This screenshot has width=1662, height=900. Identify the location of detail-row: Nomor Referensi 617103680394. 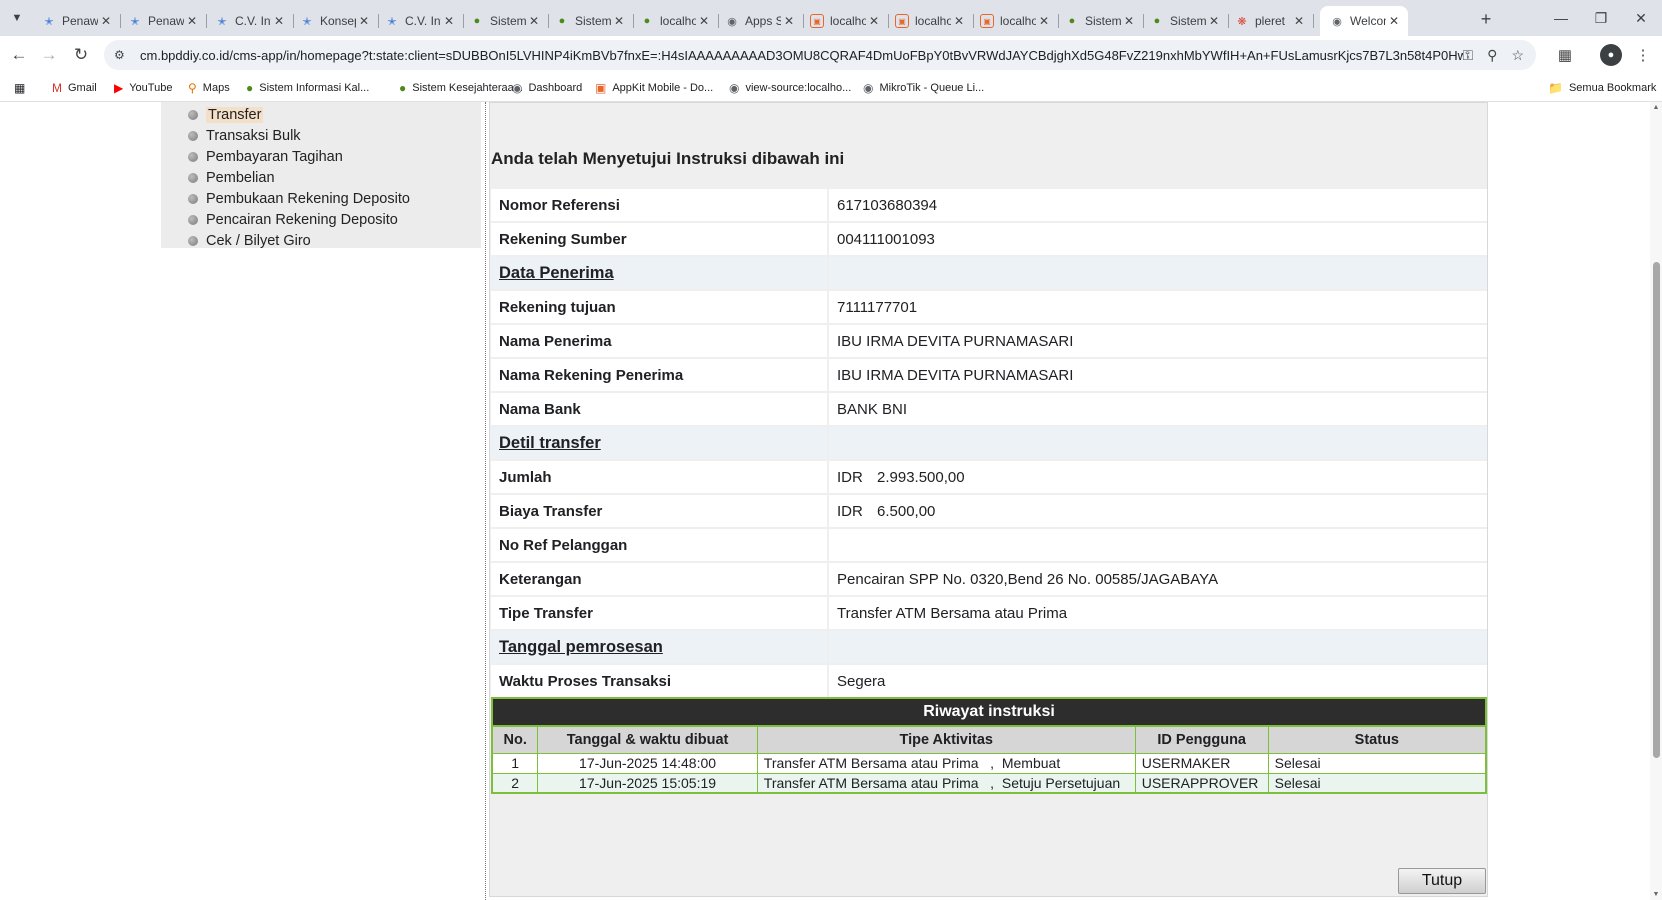
(989, 205).